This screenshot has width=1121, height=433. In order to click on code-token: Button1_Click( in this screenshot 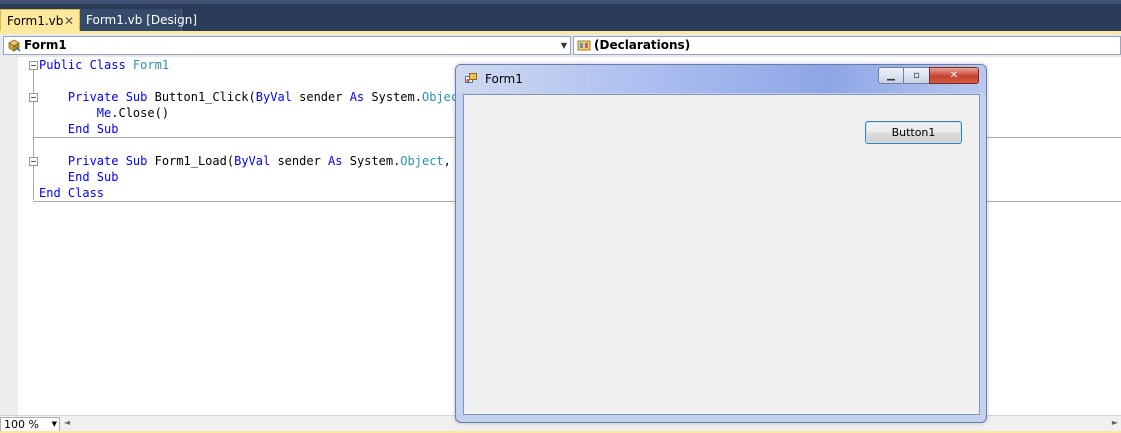, I will do `click(205, 97)`.